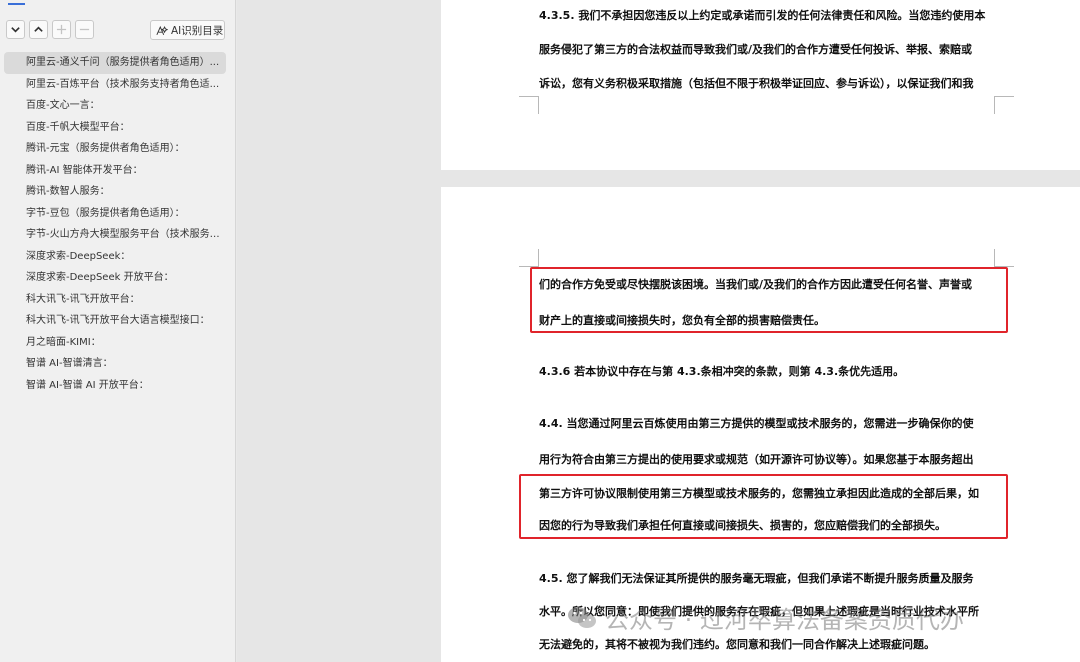 This screenshot has height=662, width=1080. Describe the element at coordinates (115, 321) in the screenshot. I see `toc-item: 科大讯飞-讯飞开放平台大语言模型接口：` at that location.